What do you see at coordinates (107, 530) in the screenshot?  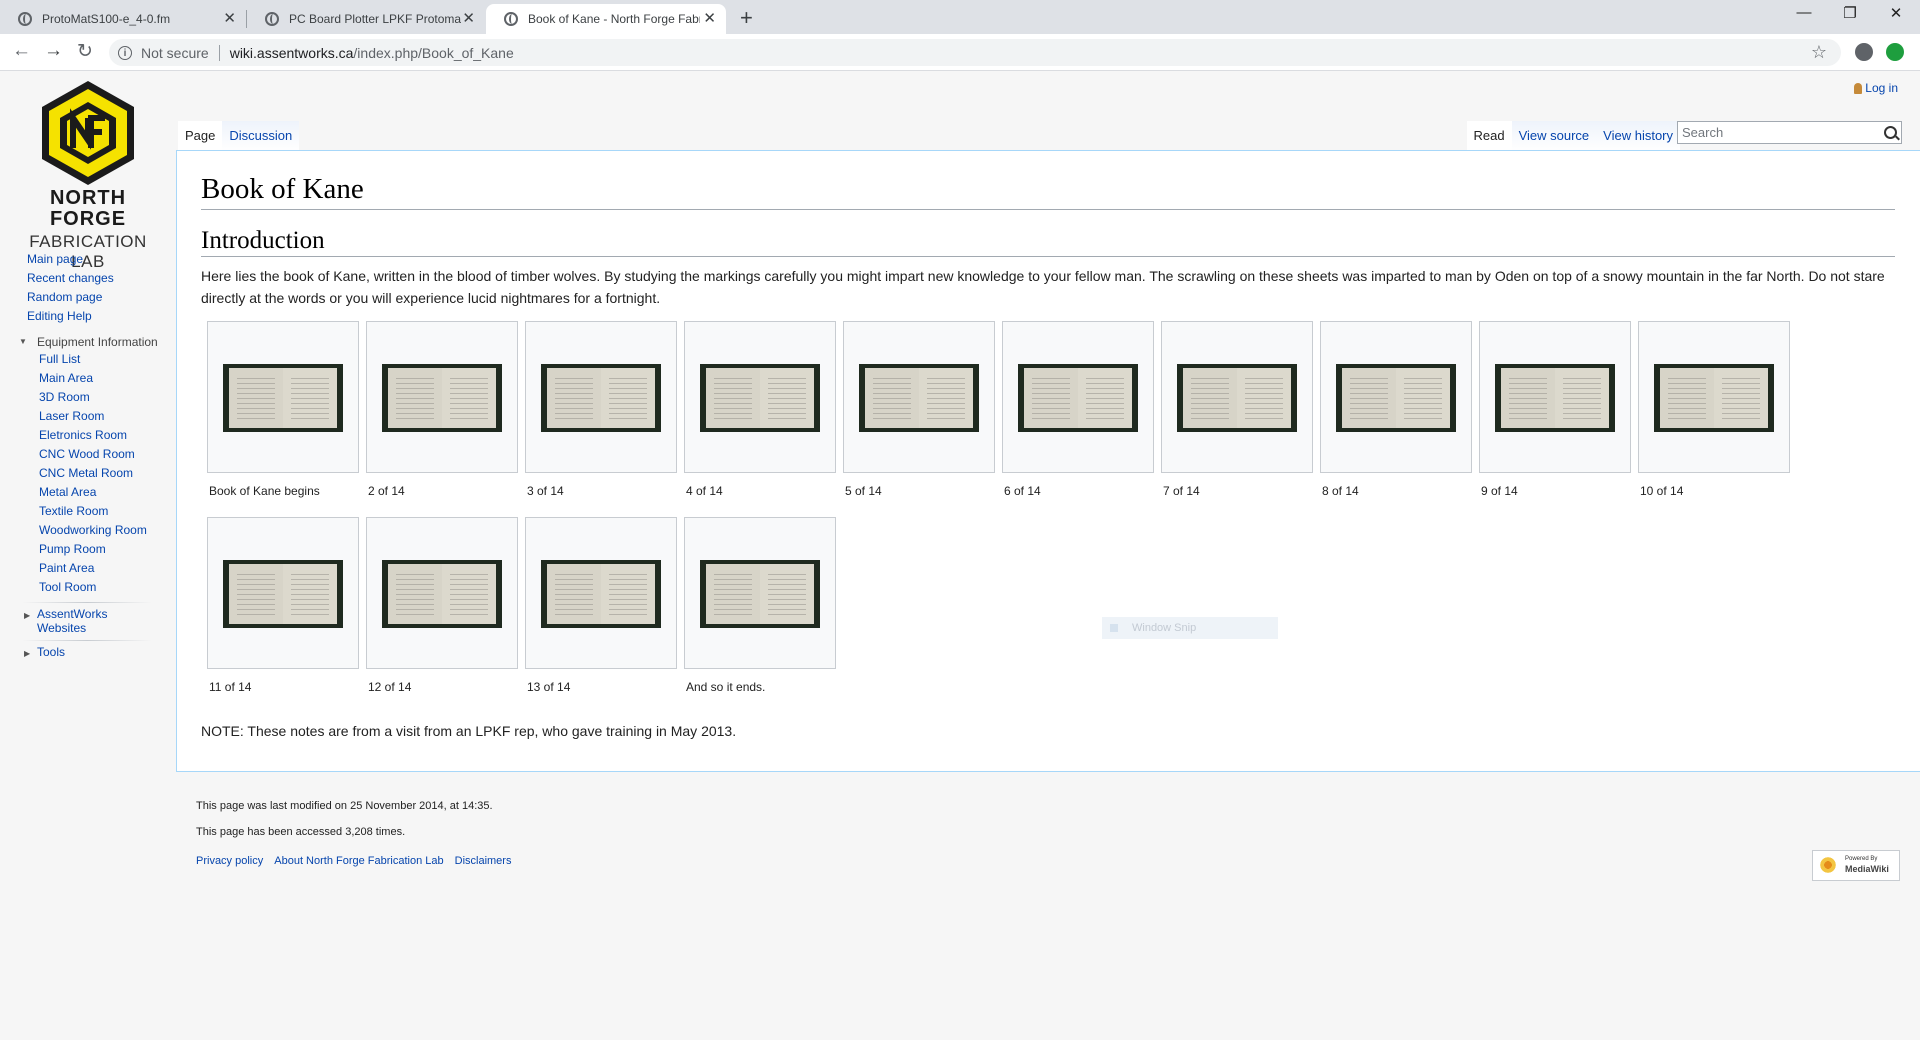 I see `nav-woodworking-room: Woodworking Room` at bounding box center [107, 530].